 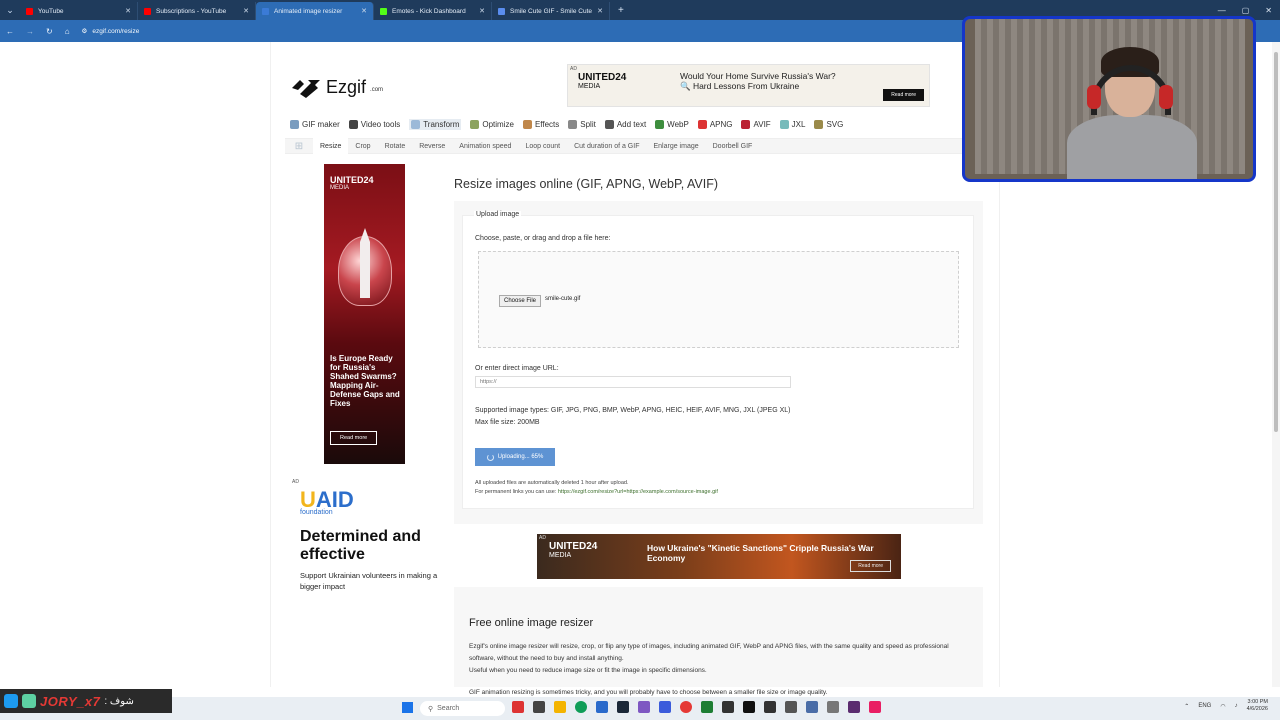 I want to click on tab-title: Emotes - Kick Dashboard, so click(x=429, y=11).